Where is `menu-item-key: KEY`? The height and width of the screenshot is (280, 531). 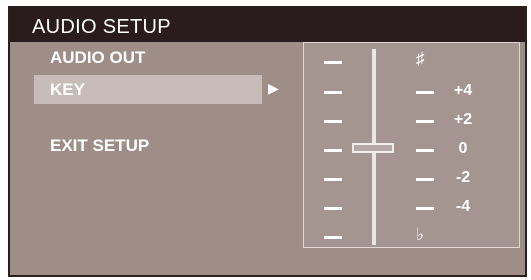 menu-item-key: KEY is located at coordinates (148, 89).